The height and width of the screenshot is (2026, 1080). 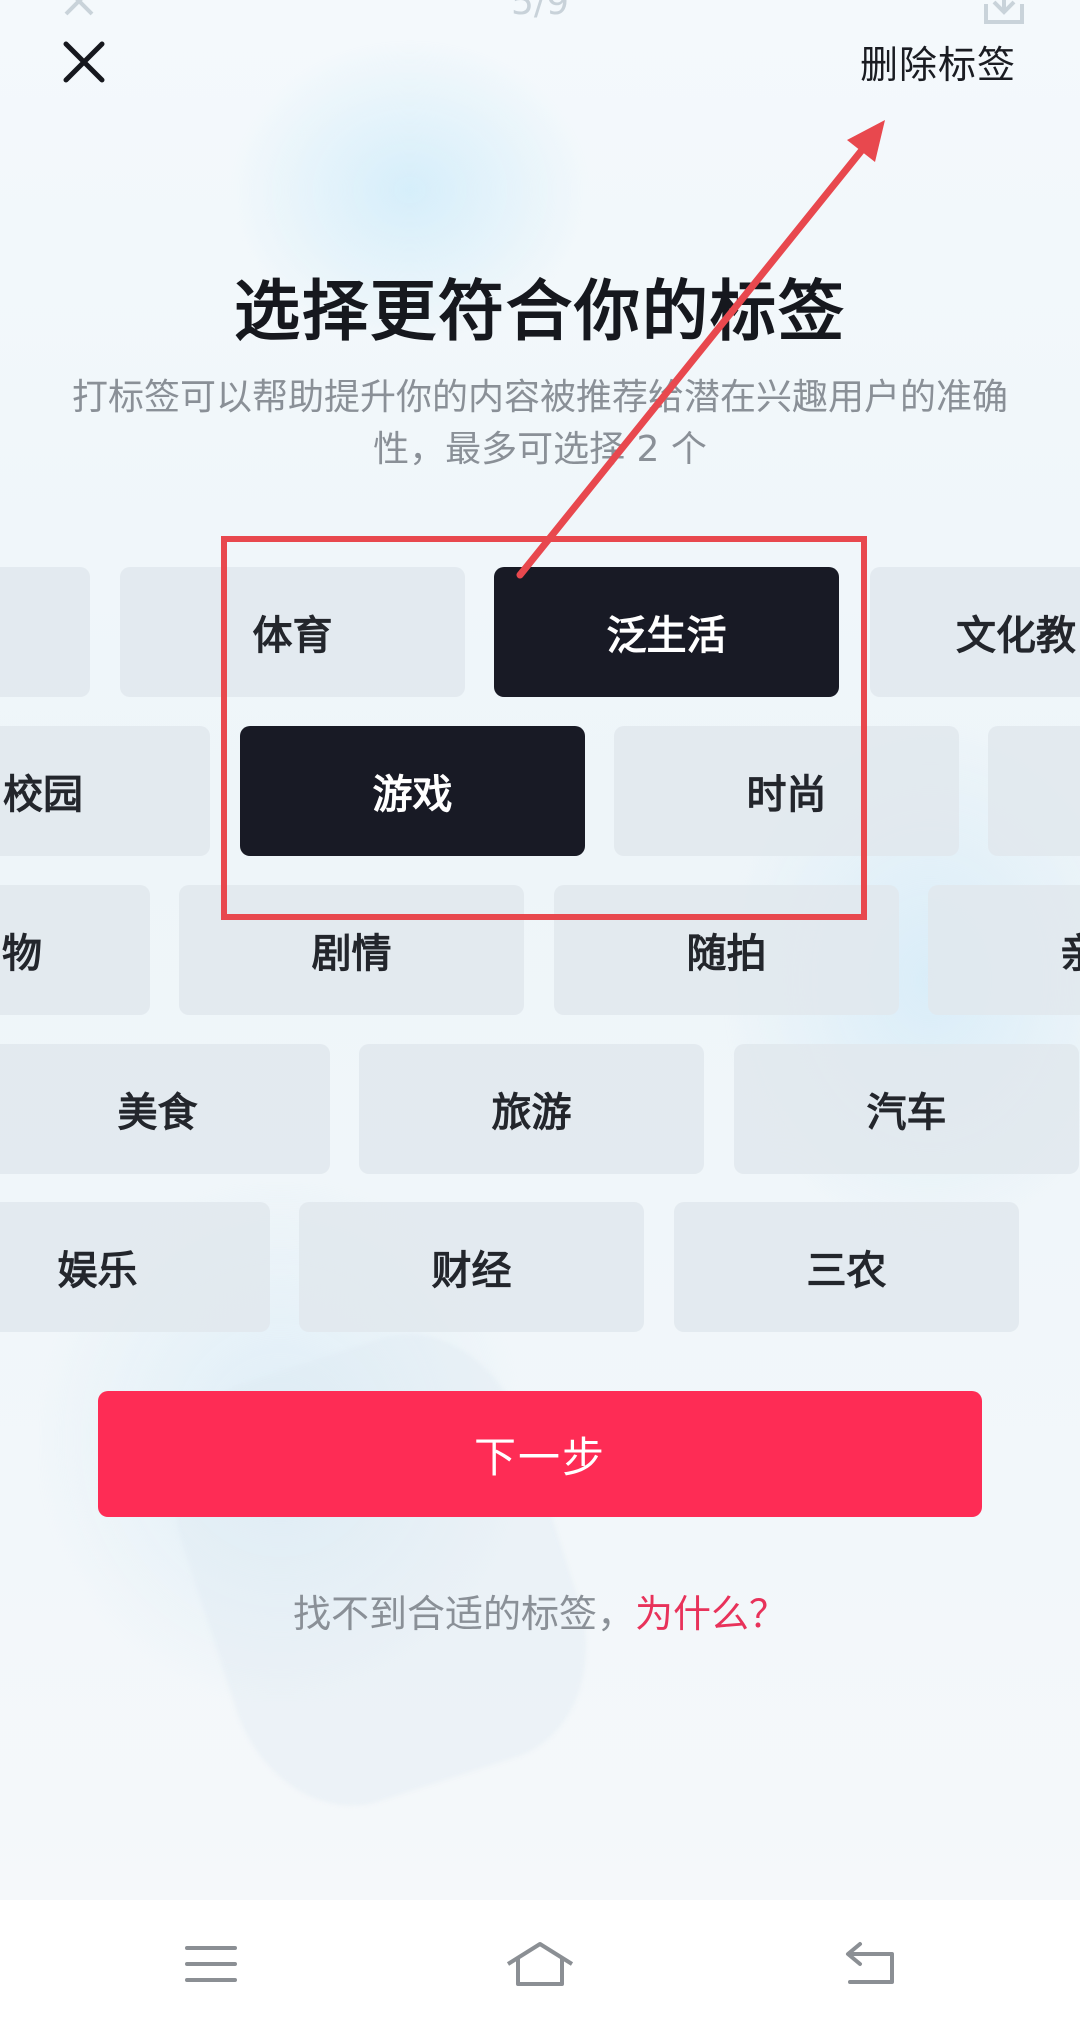 I want to click on hint-text: 找不到合适的标签，为什么？, so click(x=540, y=1610).